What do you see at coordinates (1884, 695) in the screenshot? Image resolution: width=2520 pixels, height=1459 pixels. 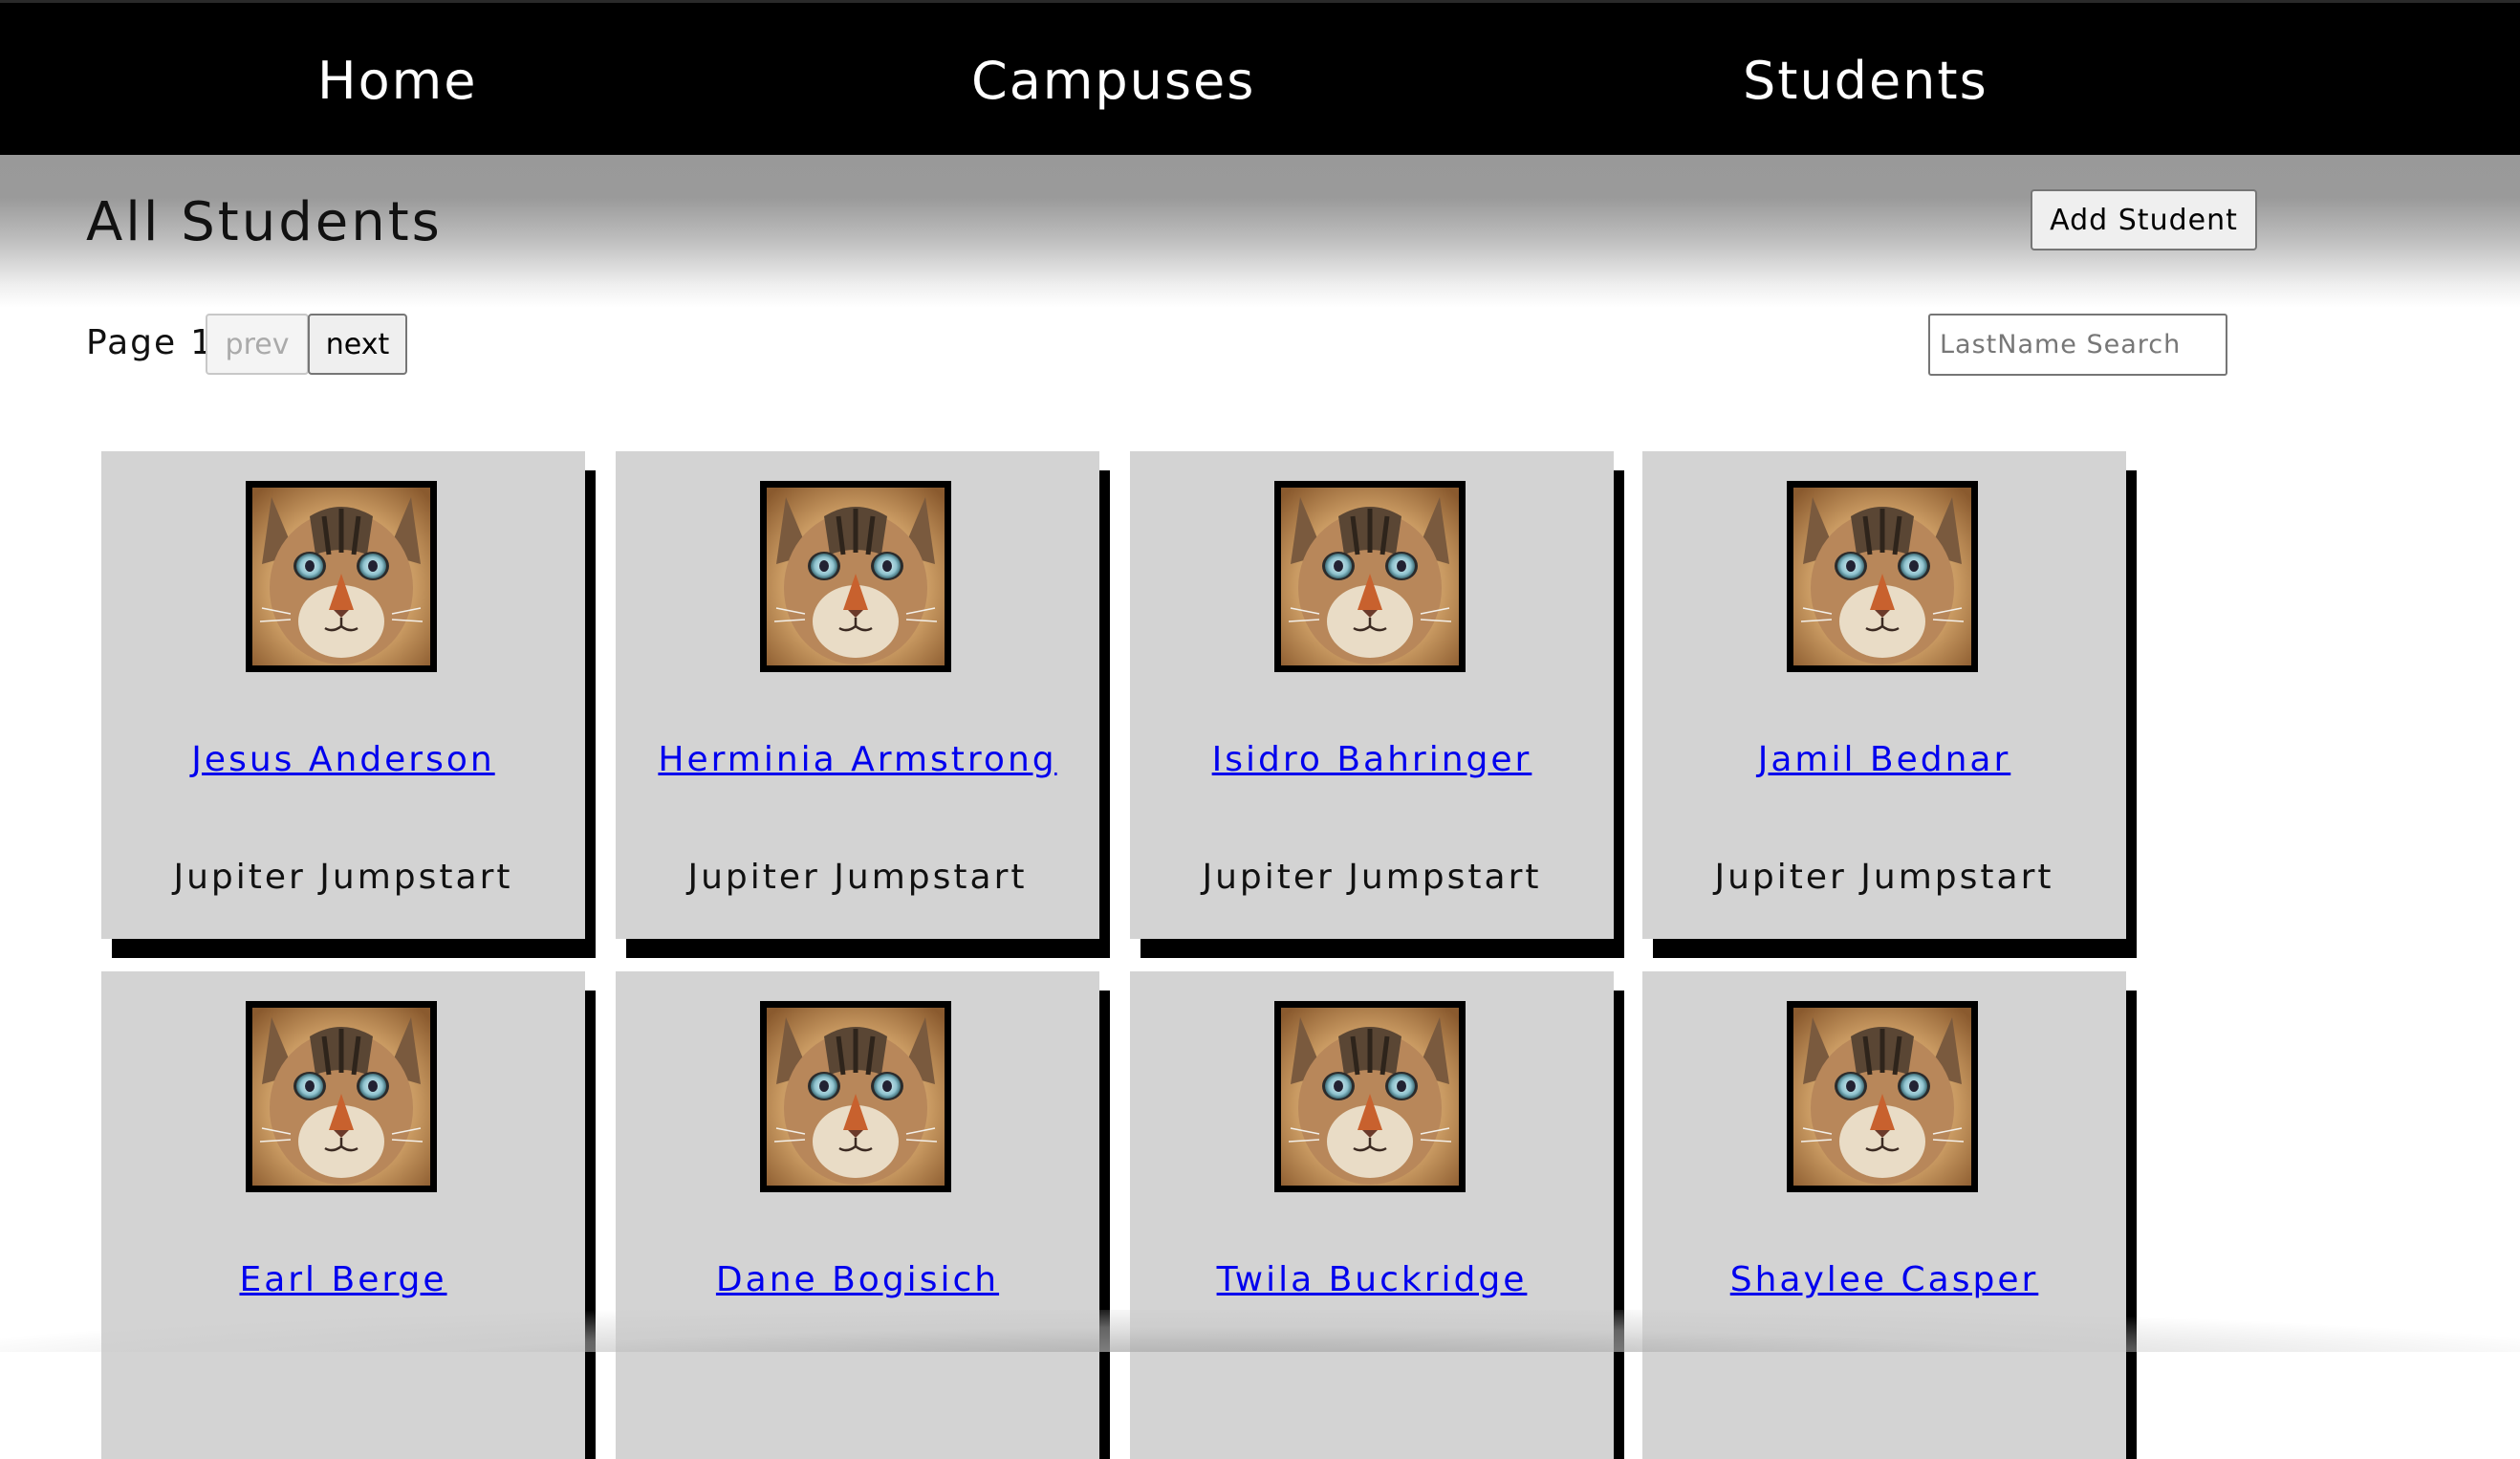 I see `student-card: Jamil Bednar Jupiter Jumpstart` at bounding box center [1884, 695].